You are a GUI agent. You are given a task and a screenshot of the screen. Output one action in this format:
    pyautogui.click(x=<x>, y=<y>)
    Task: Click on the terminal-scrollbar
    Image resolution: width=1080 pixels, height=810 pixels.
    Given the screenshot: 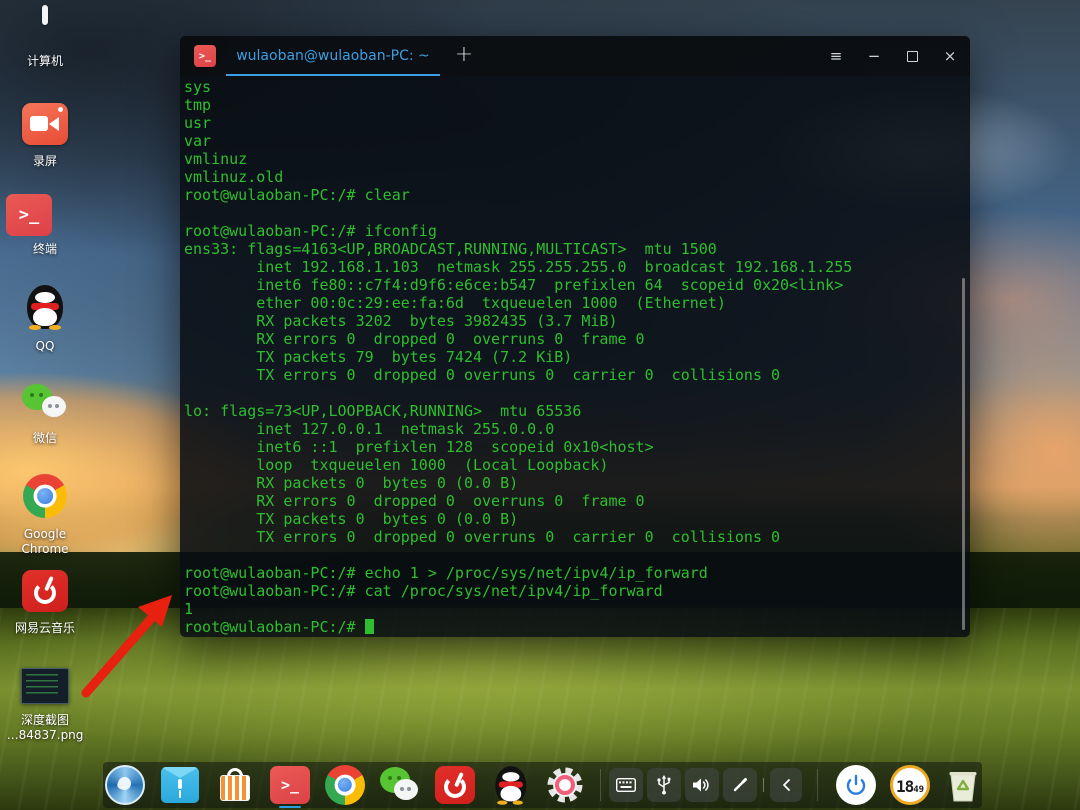 What is the action you would take?
    pyautogui.click(x=963, y=454)
    